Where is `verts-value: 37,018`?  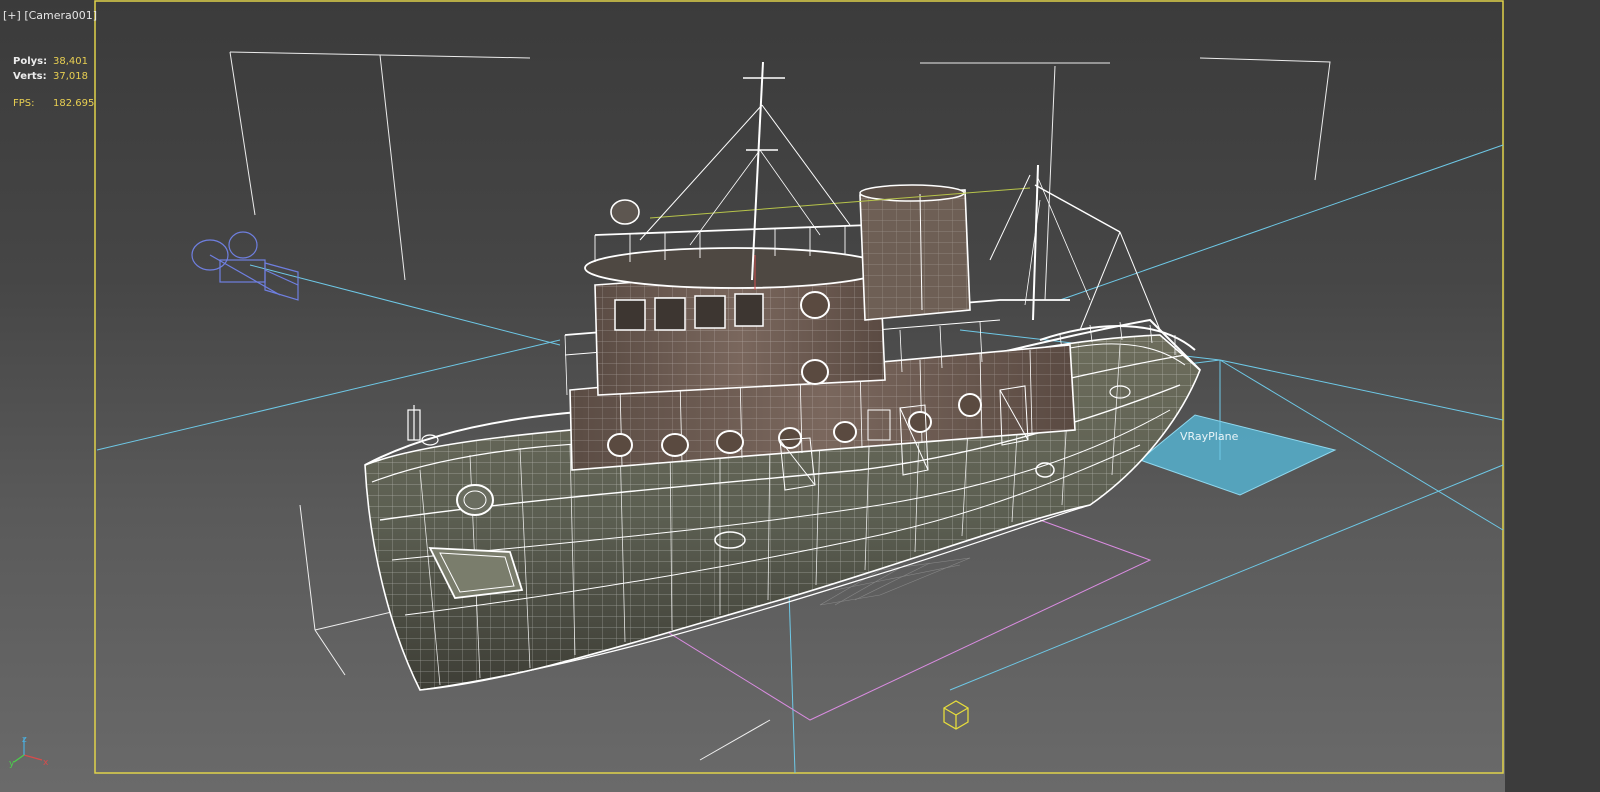
verts-value: 37,018 is located at coordinates (70, 76).